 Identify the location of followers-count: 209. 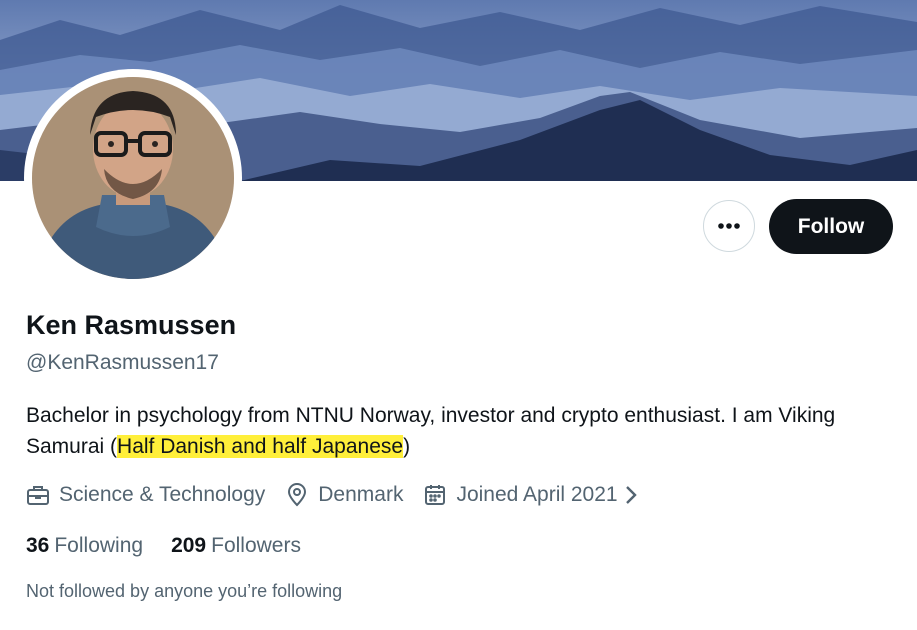
(189, 545).